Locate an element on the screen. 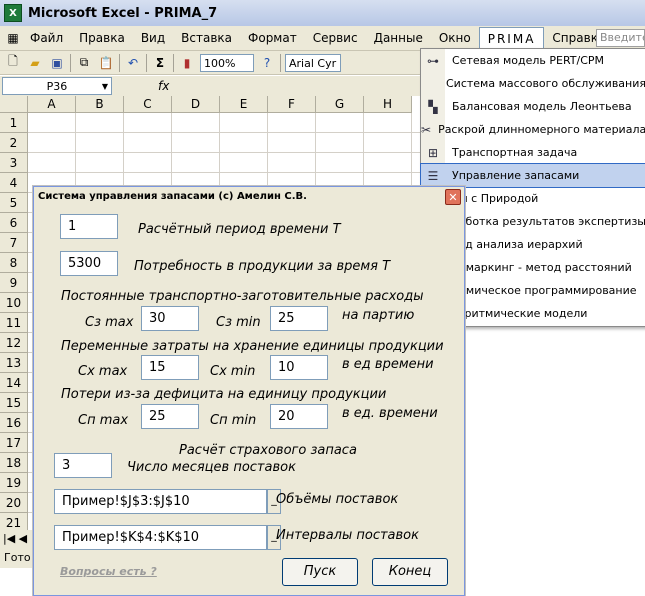  cs-min-label: Сз min is located at coordinates (238, 322).